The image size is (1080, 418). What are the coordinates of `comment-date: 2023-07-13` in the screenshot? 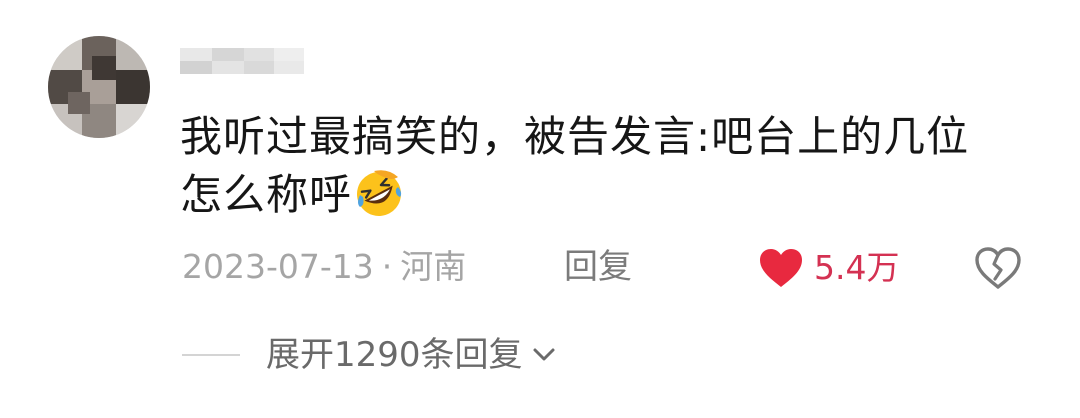 It's located at (278, 266).